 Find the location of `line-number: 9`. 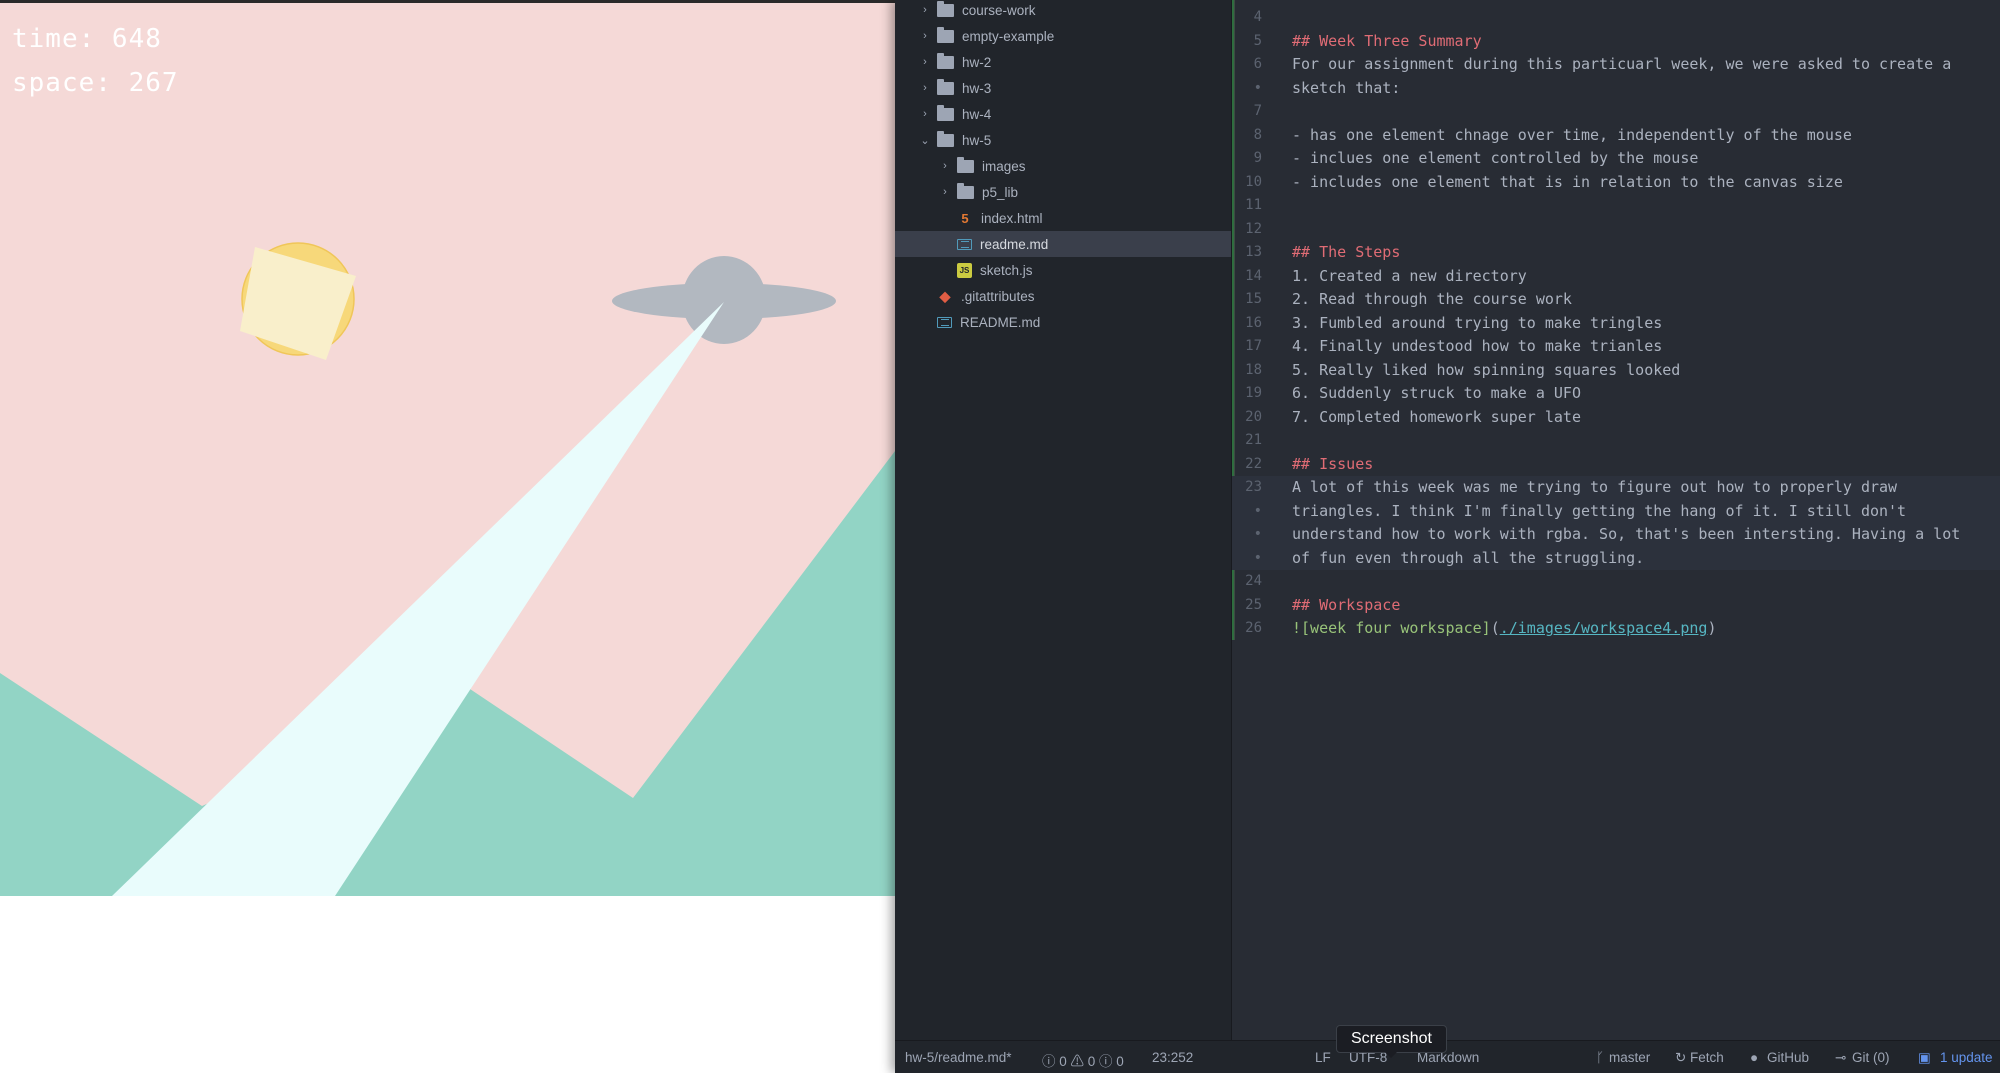

line-number: 9 is located at coordinates (1257, 158).